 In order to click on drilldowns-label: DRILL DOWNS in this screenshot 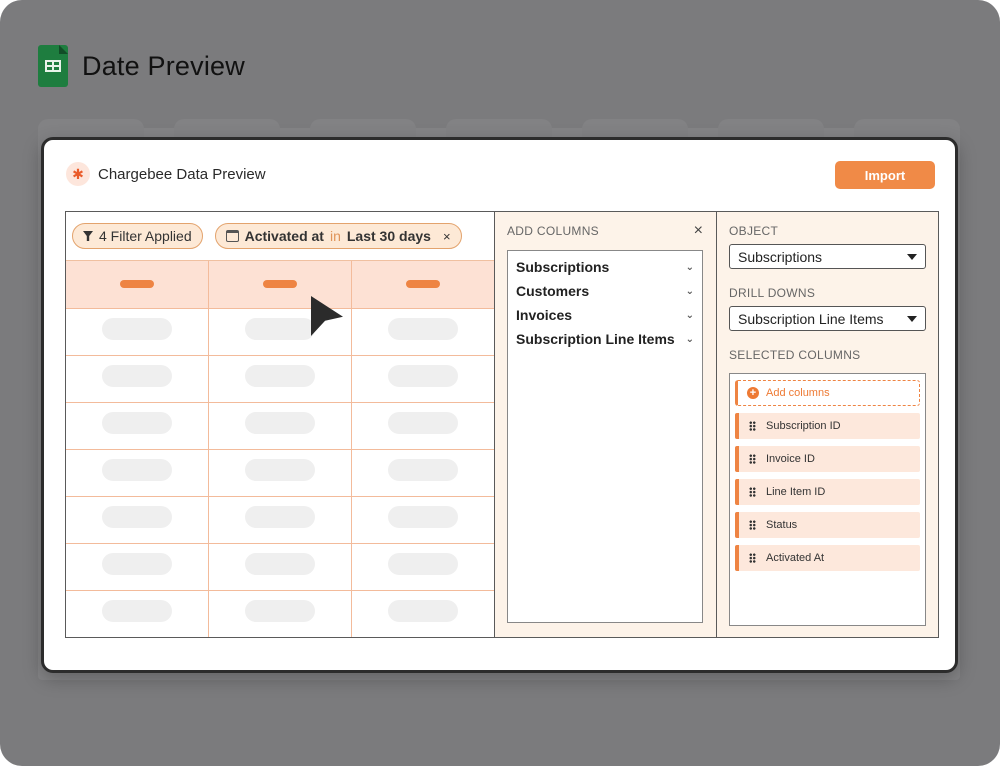, I will do `click(772, 293)`.